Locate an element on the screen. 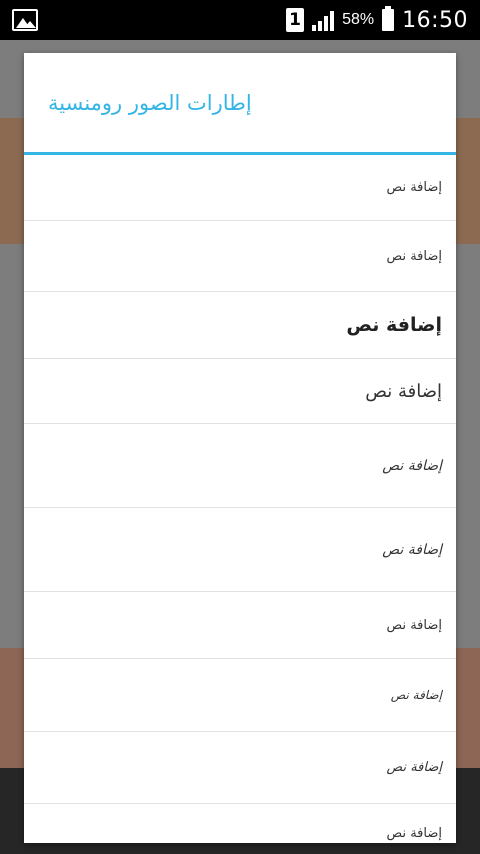 This screenshot has height=854, width=480. status-bar-right: 1 58% 16:50 is located at coordinates (377, 19).